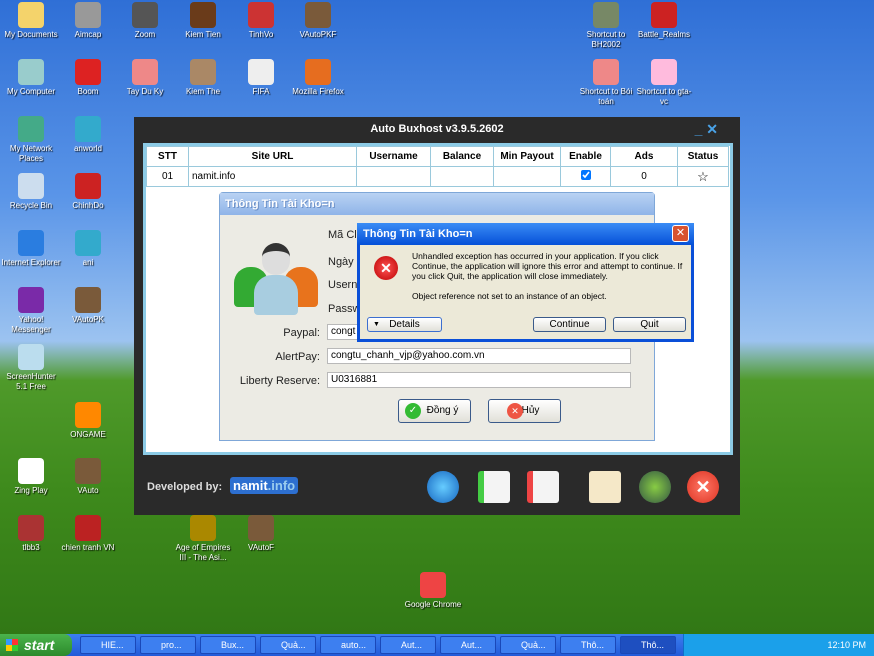  Describe the element at coordinates (88, 477) in the screenshot. I see `desktop-icon: VAuto` at that location.